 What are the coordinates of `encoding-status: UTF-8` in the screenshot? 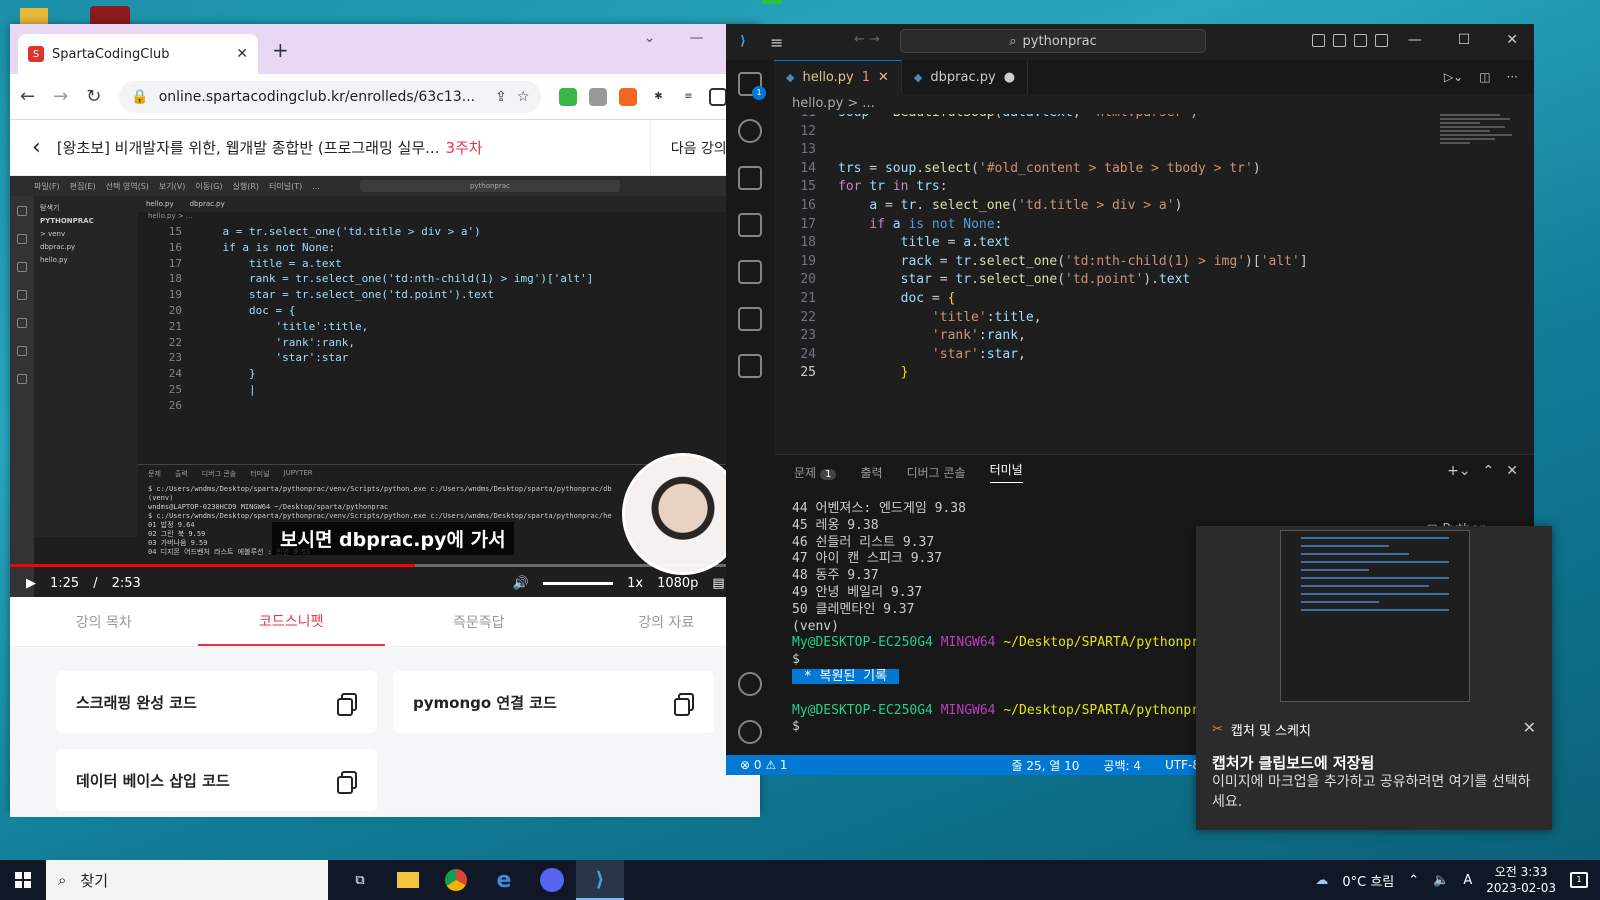 It's located at (1182, 765).